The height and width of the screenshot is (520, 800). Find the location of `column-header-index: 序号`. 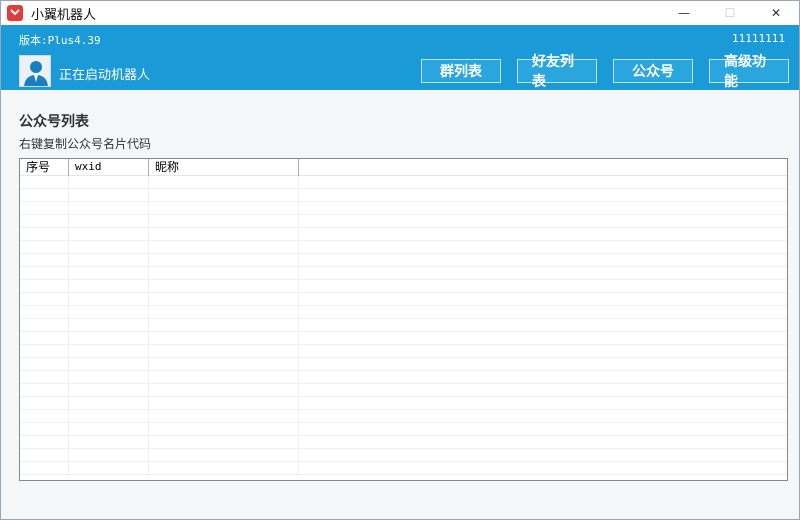

column-header-index: 序号 is located at coordinates (44, 167).